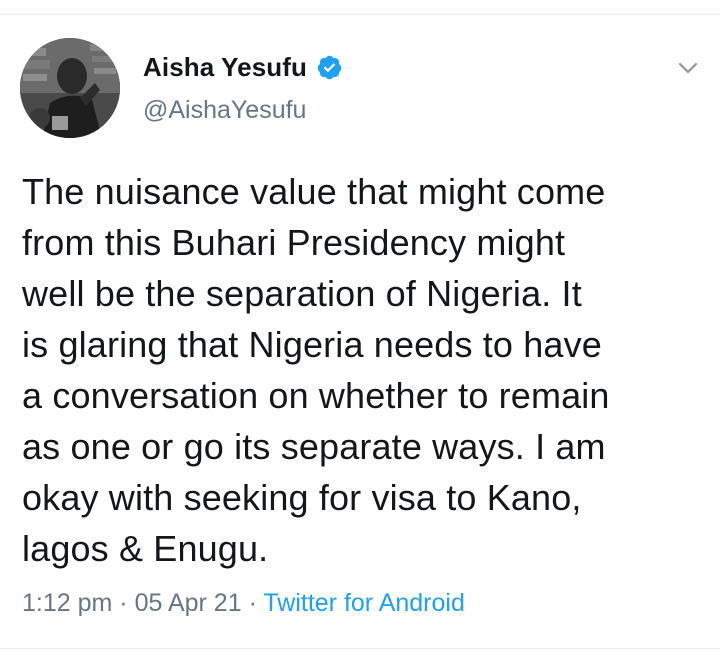 The image size is (720, 669). I want to click on author-handle: @AishaYesufu, so click(224, 110).